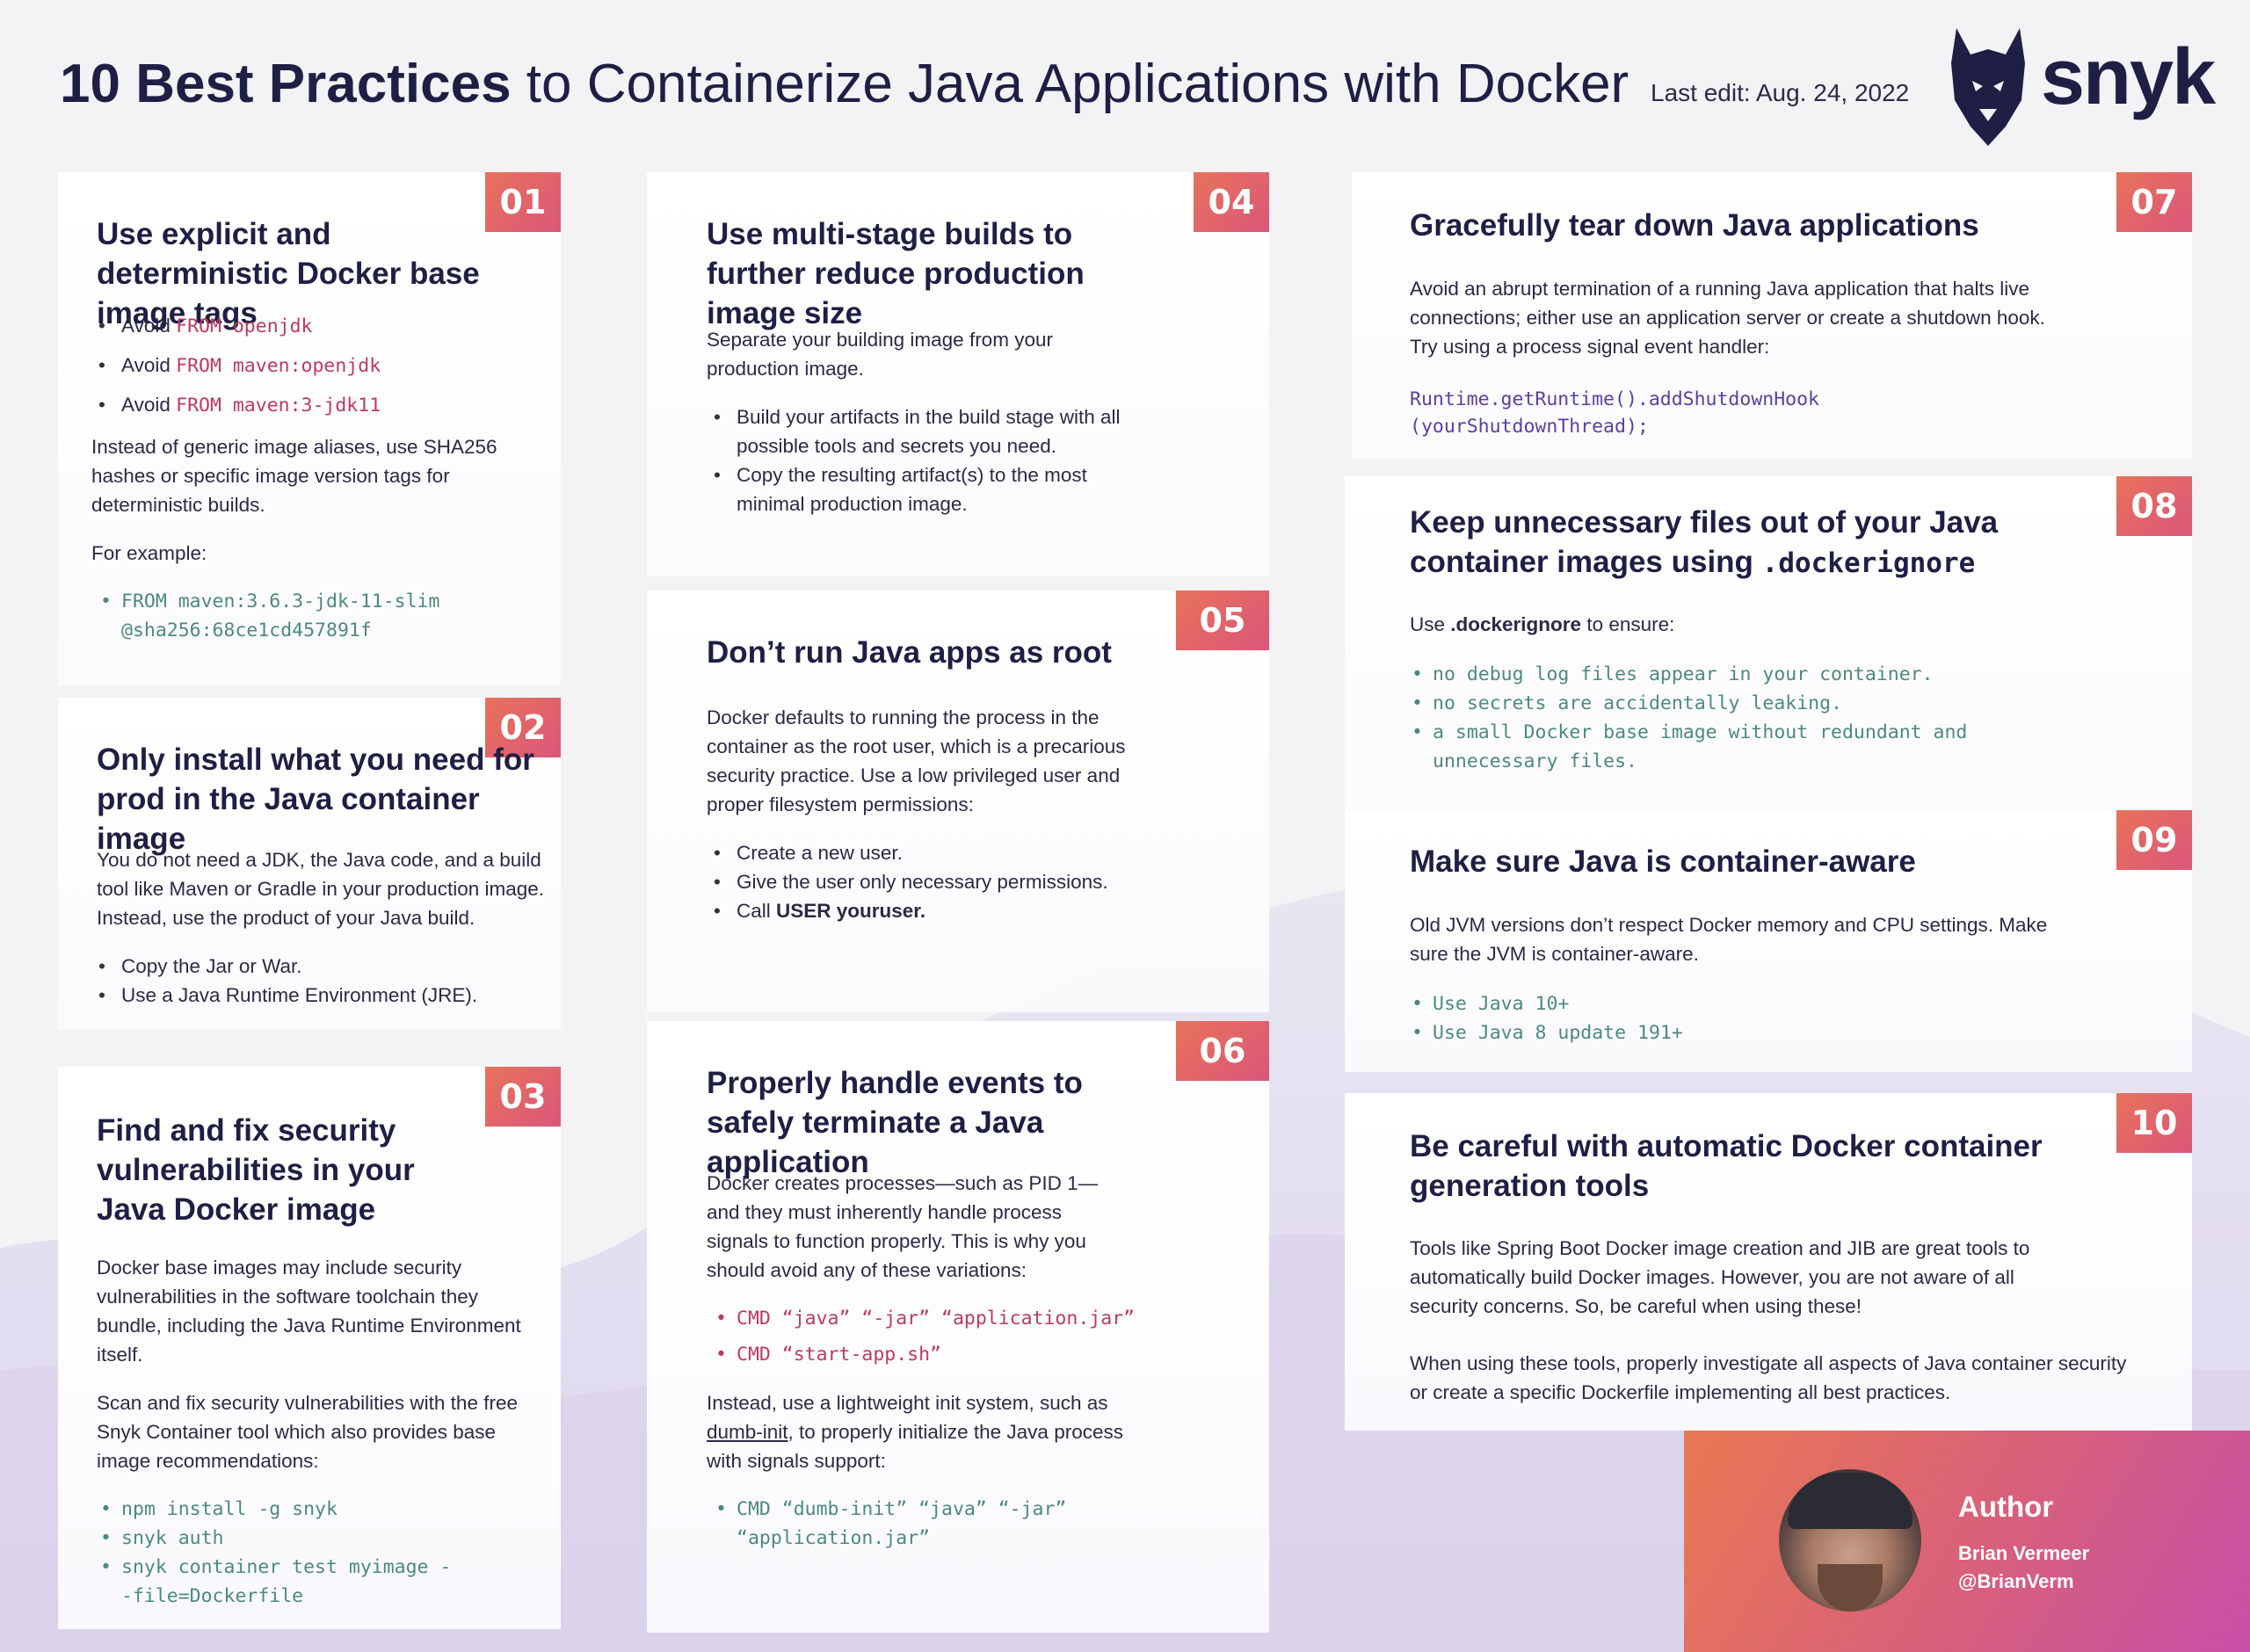 Image resolution: width=2250 pixels, height=1652 pixels. Describe the element at coordinates (926, 853) in the screenshot. I see `list-item: Create a new user.` at that location.